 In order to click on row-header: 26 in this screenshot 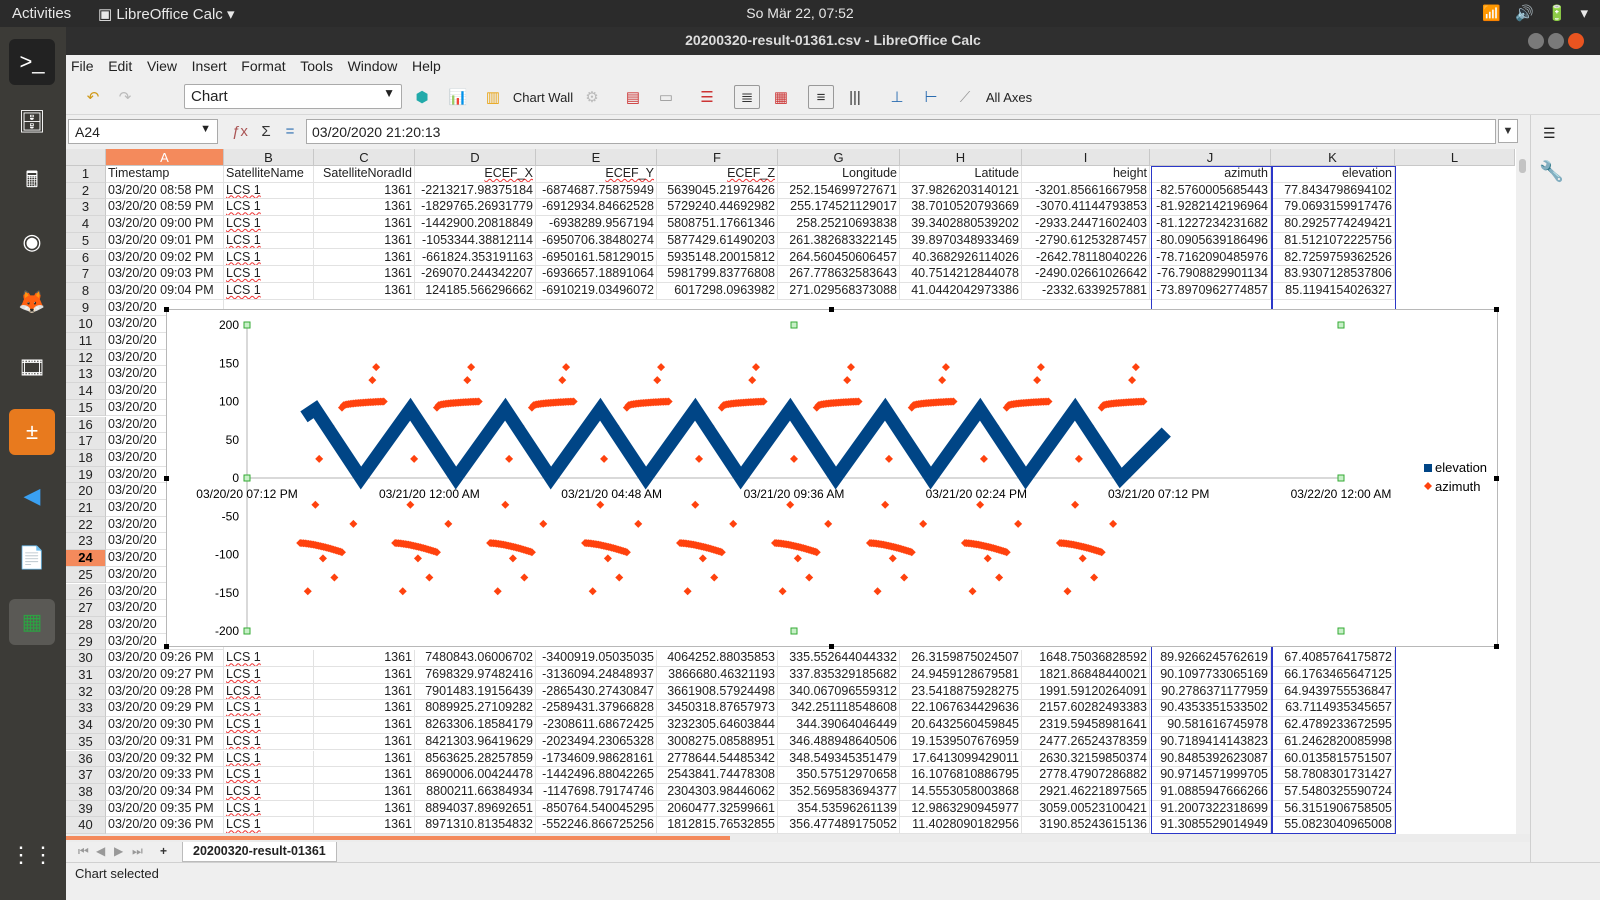, I will do `click(86, 592)`.